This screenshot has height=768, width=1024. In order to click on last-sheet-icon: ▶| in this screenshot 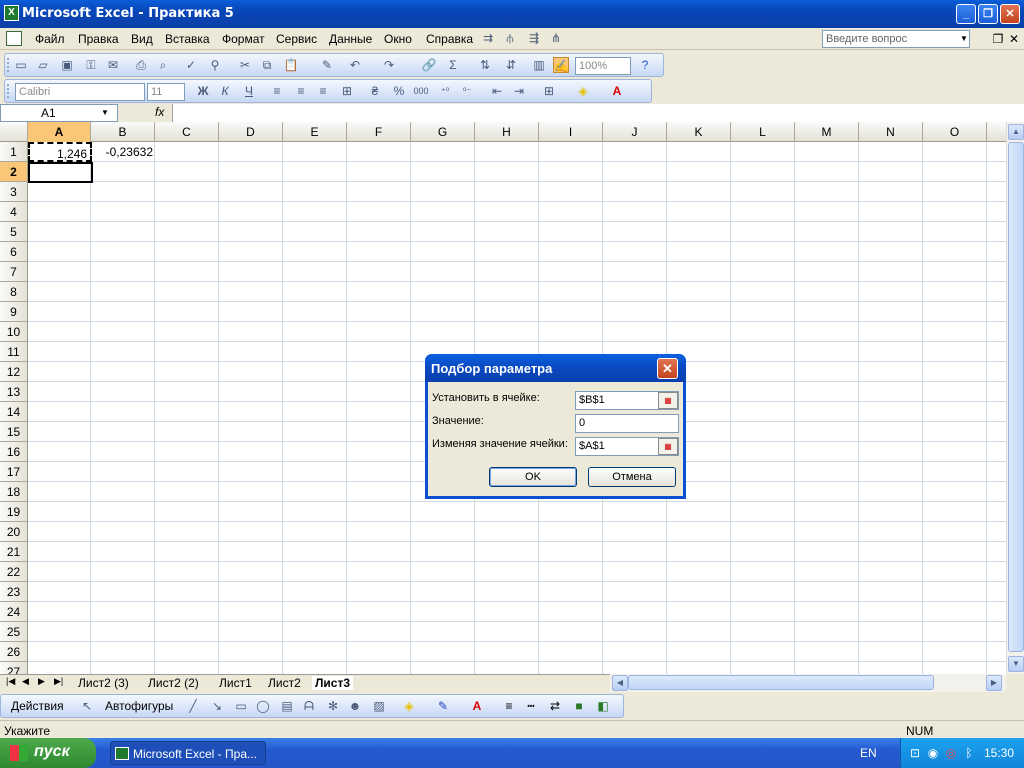, I will do `click(58, 681)`.